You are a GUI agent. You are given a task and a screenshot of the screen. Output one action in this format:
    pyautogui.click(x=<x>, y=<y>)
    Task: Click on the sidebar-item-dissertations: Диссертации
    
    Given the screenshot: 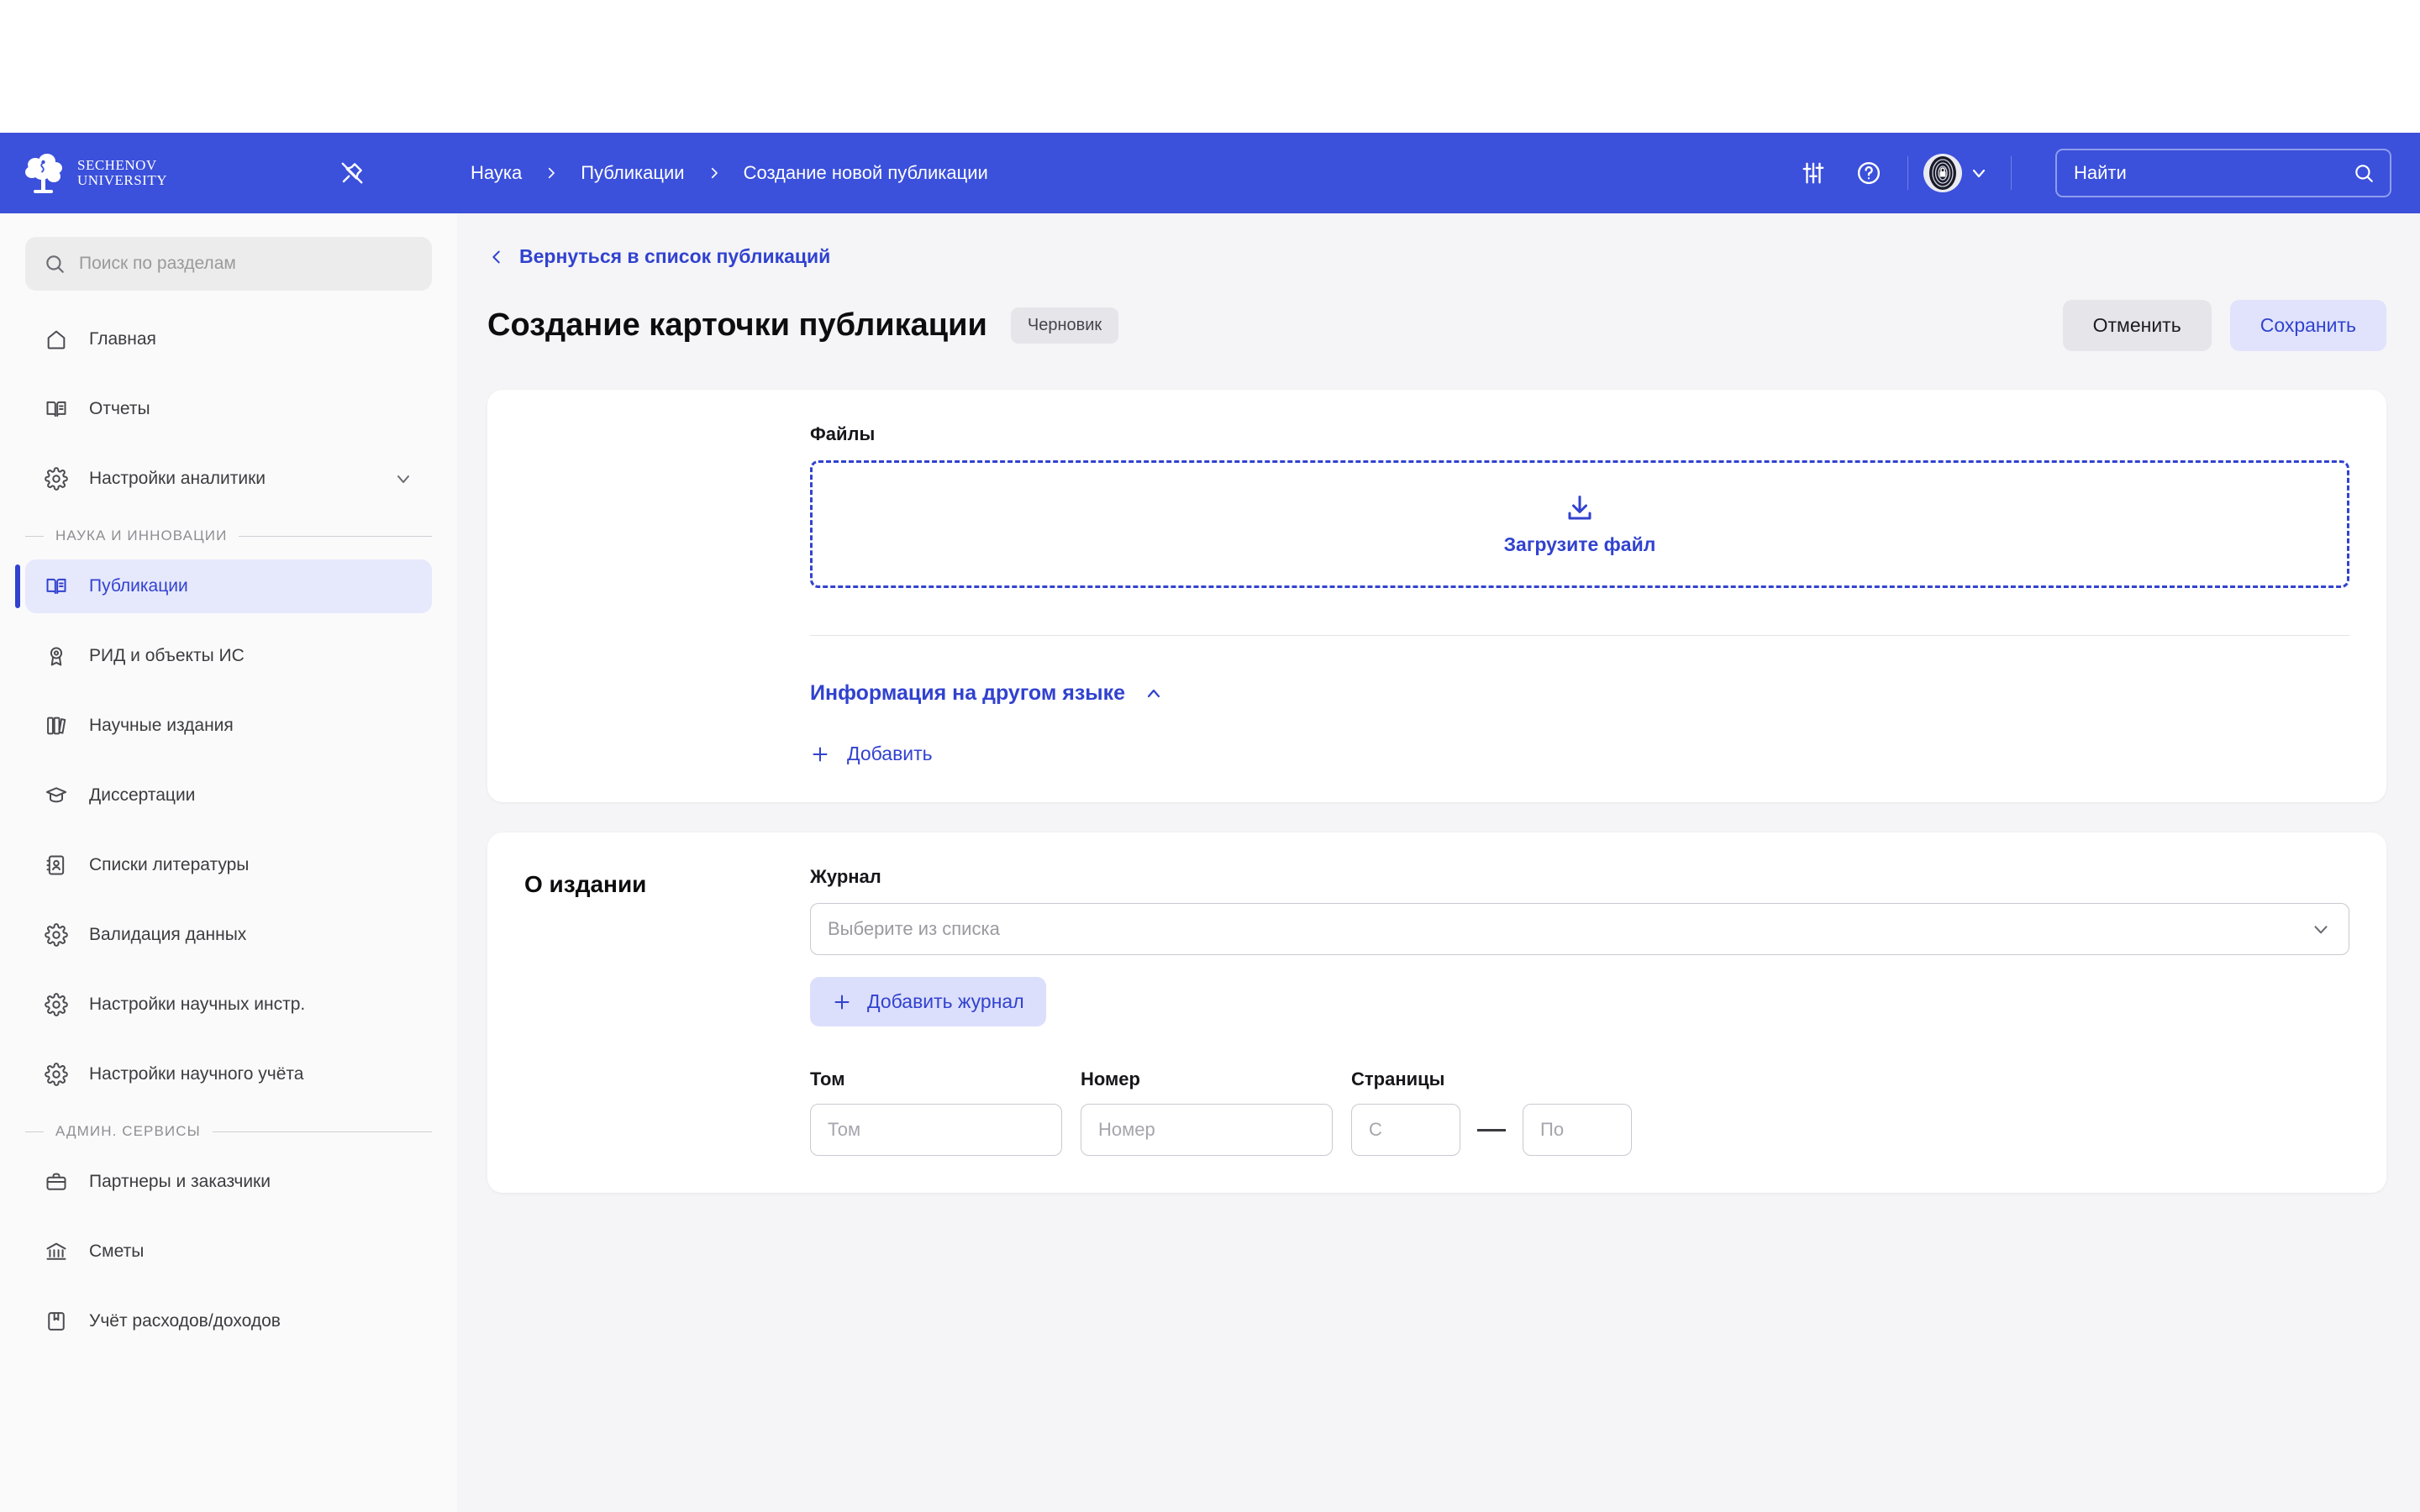 What is the action you would take?
    pyautogui.click(x=228, y=795)
    